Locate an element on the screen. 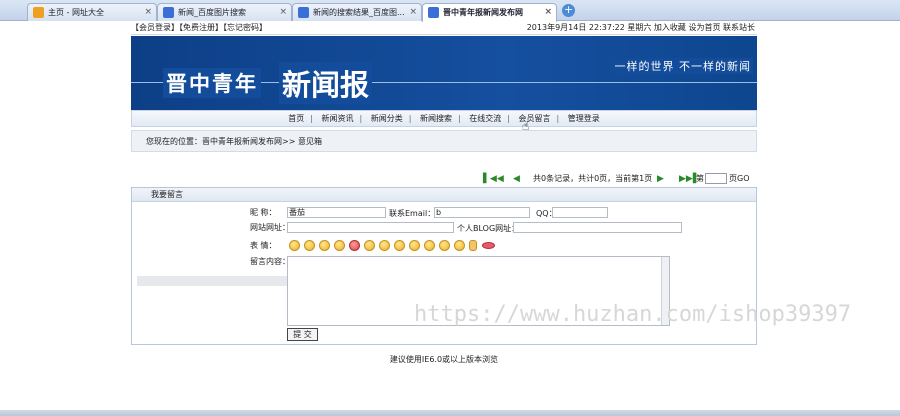  watermark-text: https://www.huzhan.com/ishop39397 is located at coordinates (633, 314).